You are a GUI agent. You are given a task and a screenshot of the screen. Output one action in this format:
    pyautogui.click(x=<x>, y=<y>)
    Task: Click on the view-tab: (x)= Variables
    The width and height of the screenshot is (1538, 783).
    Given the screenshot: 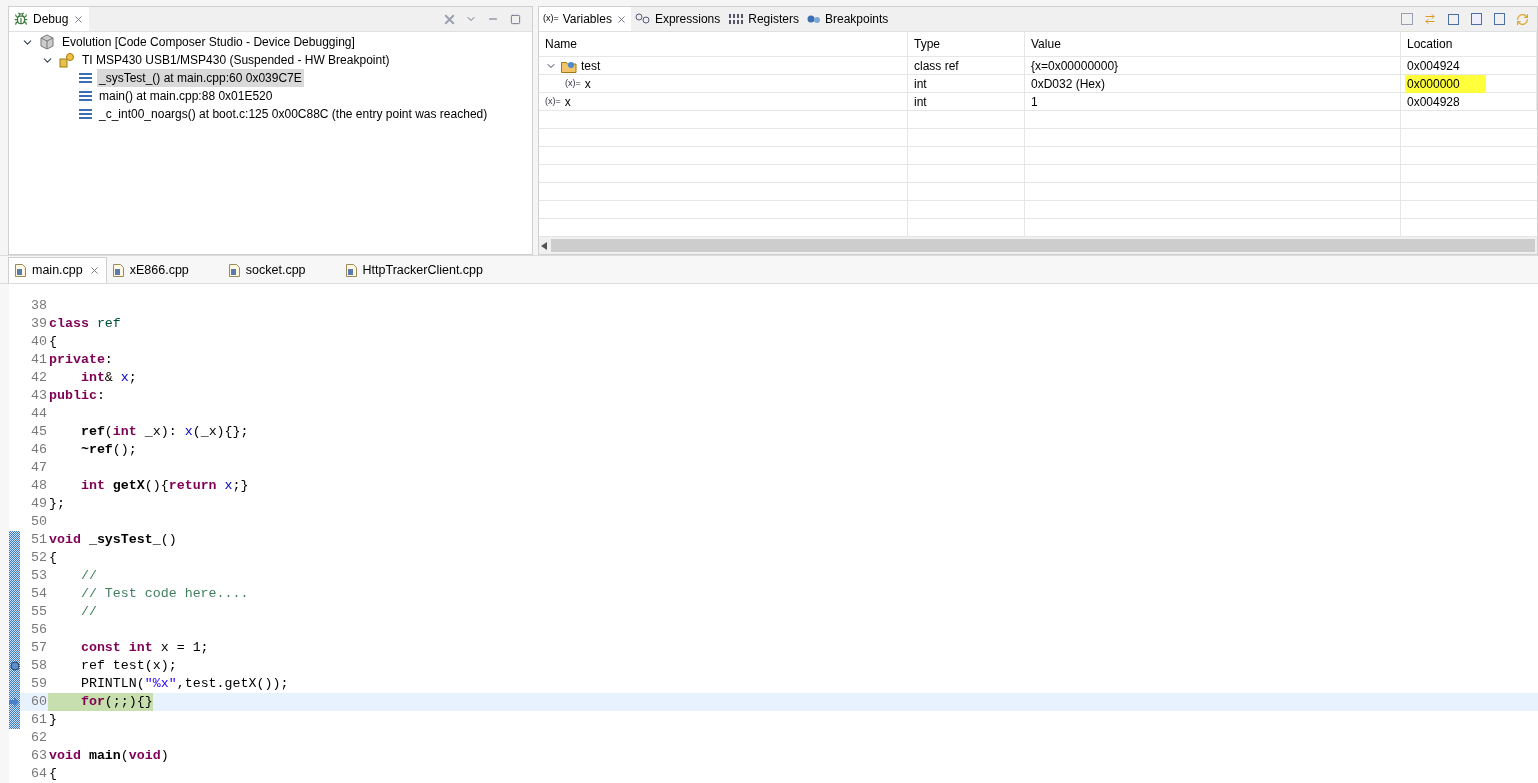 What is the action you would take?
    pyautogui.click(x=585, y=19)
    